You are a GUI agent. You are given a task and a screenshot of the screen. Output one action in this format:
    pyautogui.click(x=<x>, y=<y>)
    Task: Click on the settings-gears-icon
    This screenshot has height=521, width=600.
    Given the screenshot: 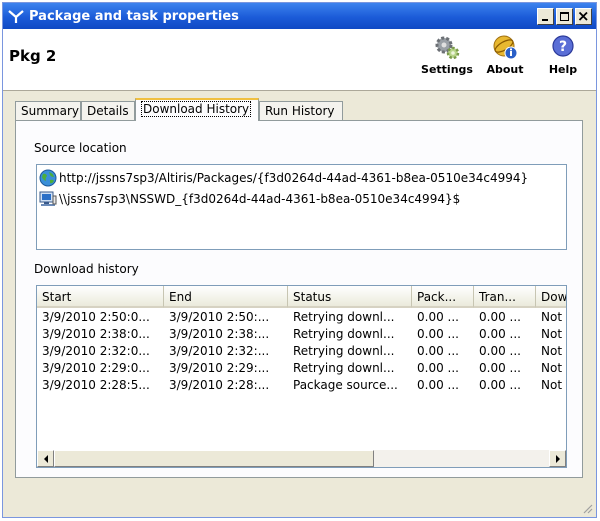 What is the action you would take?
    pyautogui.click(x=447, y=48)
    